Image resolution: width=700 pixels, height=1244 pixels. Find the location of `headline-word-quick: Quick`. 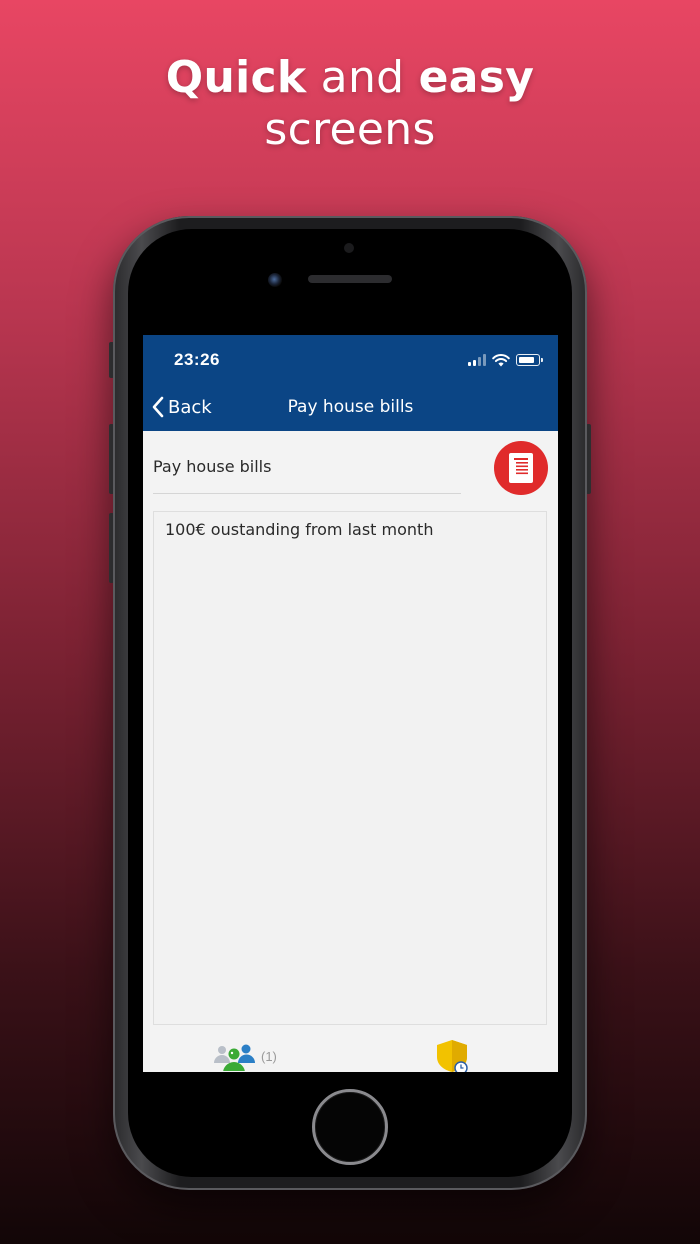

headline-word-quick: Quick is located at coordinates (236, 77).